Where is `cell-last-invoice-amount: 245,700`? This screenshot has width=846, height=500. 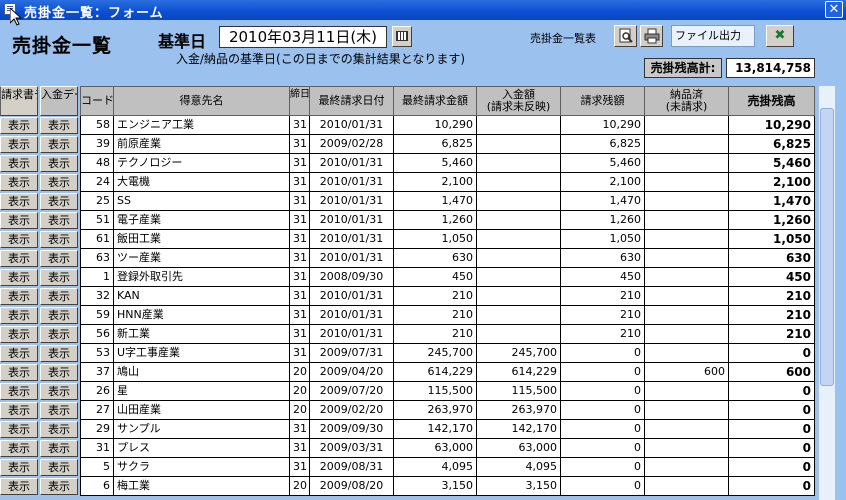
cell-last-invoice-amount: 245,700 is located at coordinates (435, 353).